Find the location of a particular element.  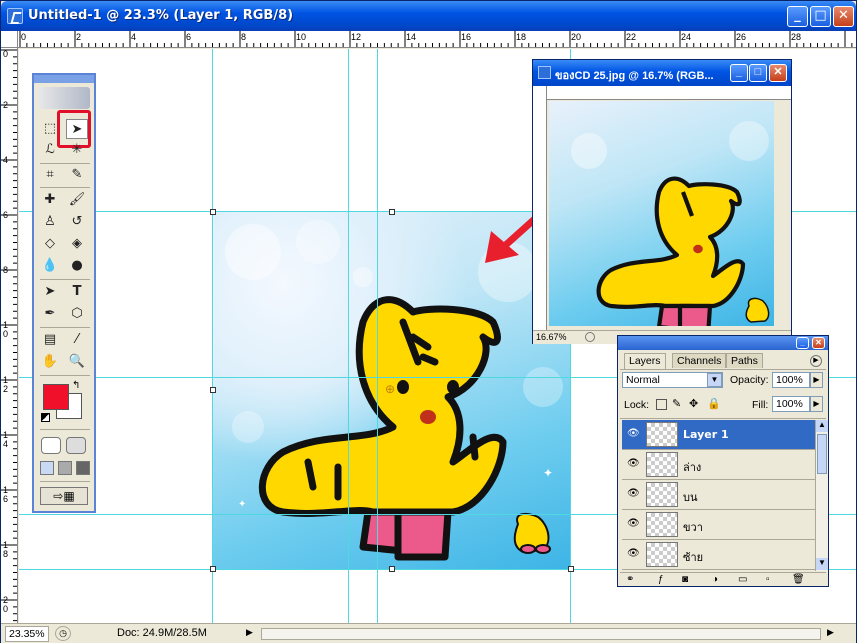

eyedropper-tool-icon: ⁄ is located at coordinates (77, 340).